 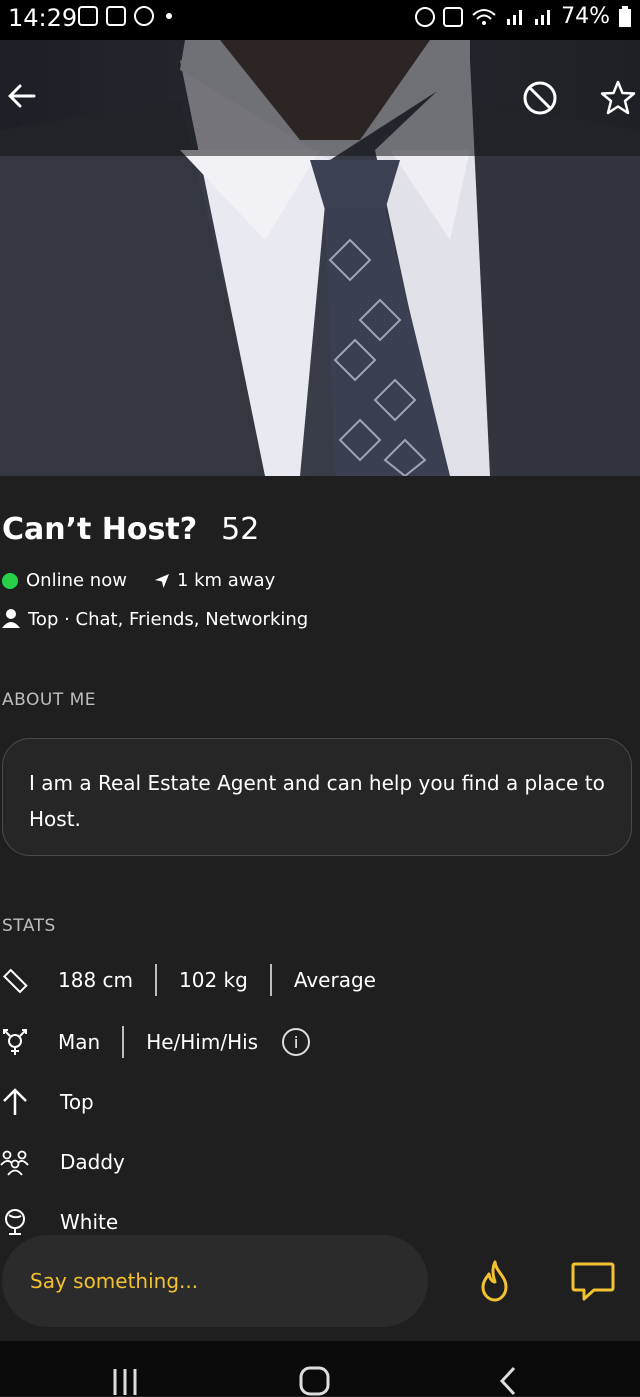 I want to click on back-arrow-icon, so click(x=22, y=96).